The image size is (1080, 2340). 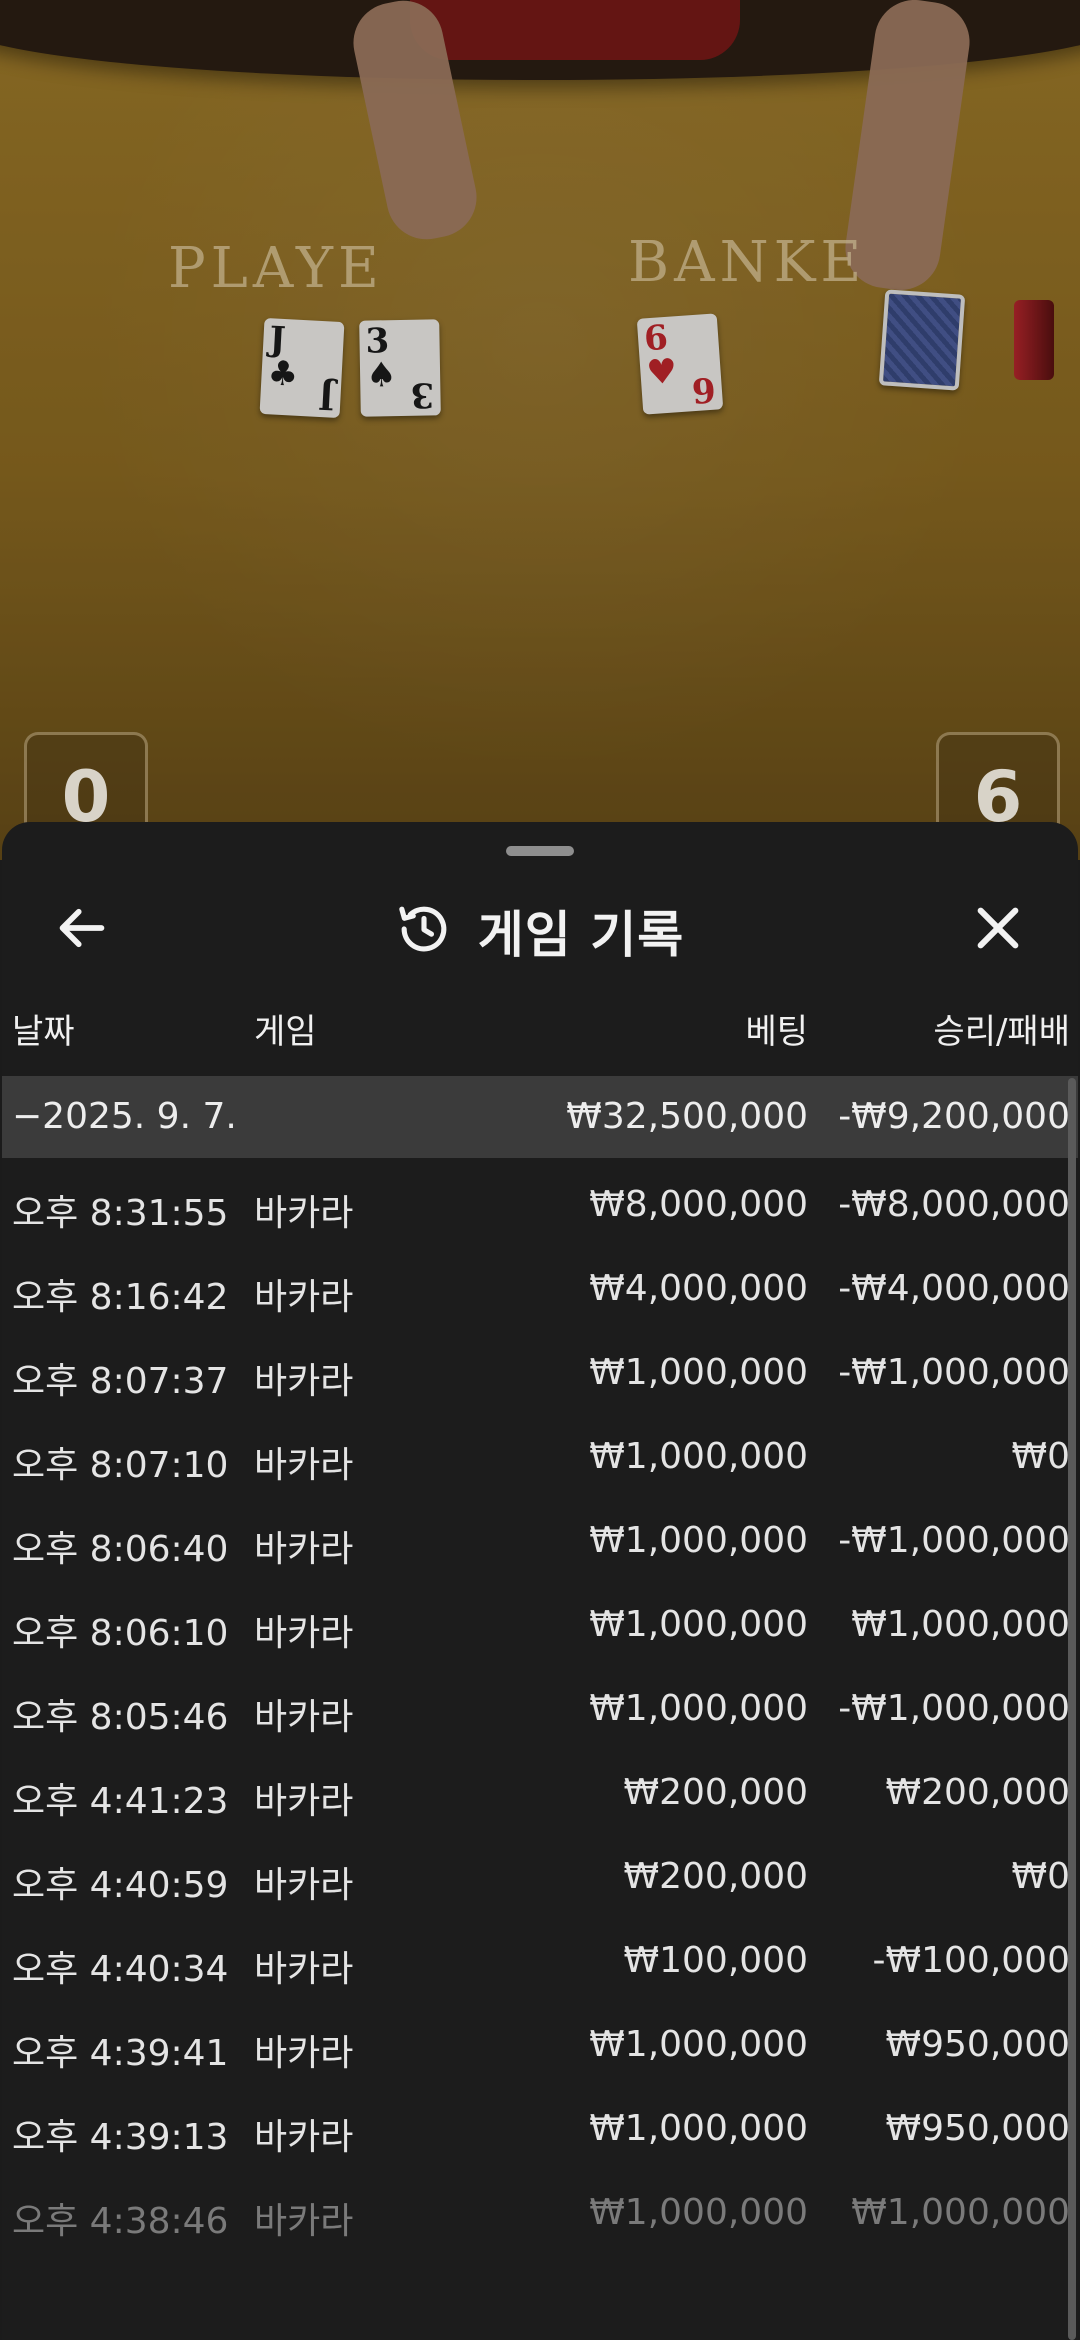 What do you see at coordinates (120, 1549) in the screenshot?
I see `row-time: 오후 8:06:40` at bounding box center [120, 1549].